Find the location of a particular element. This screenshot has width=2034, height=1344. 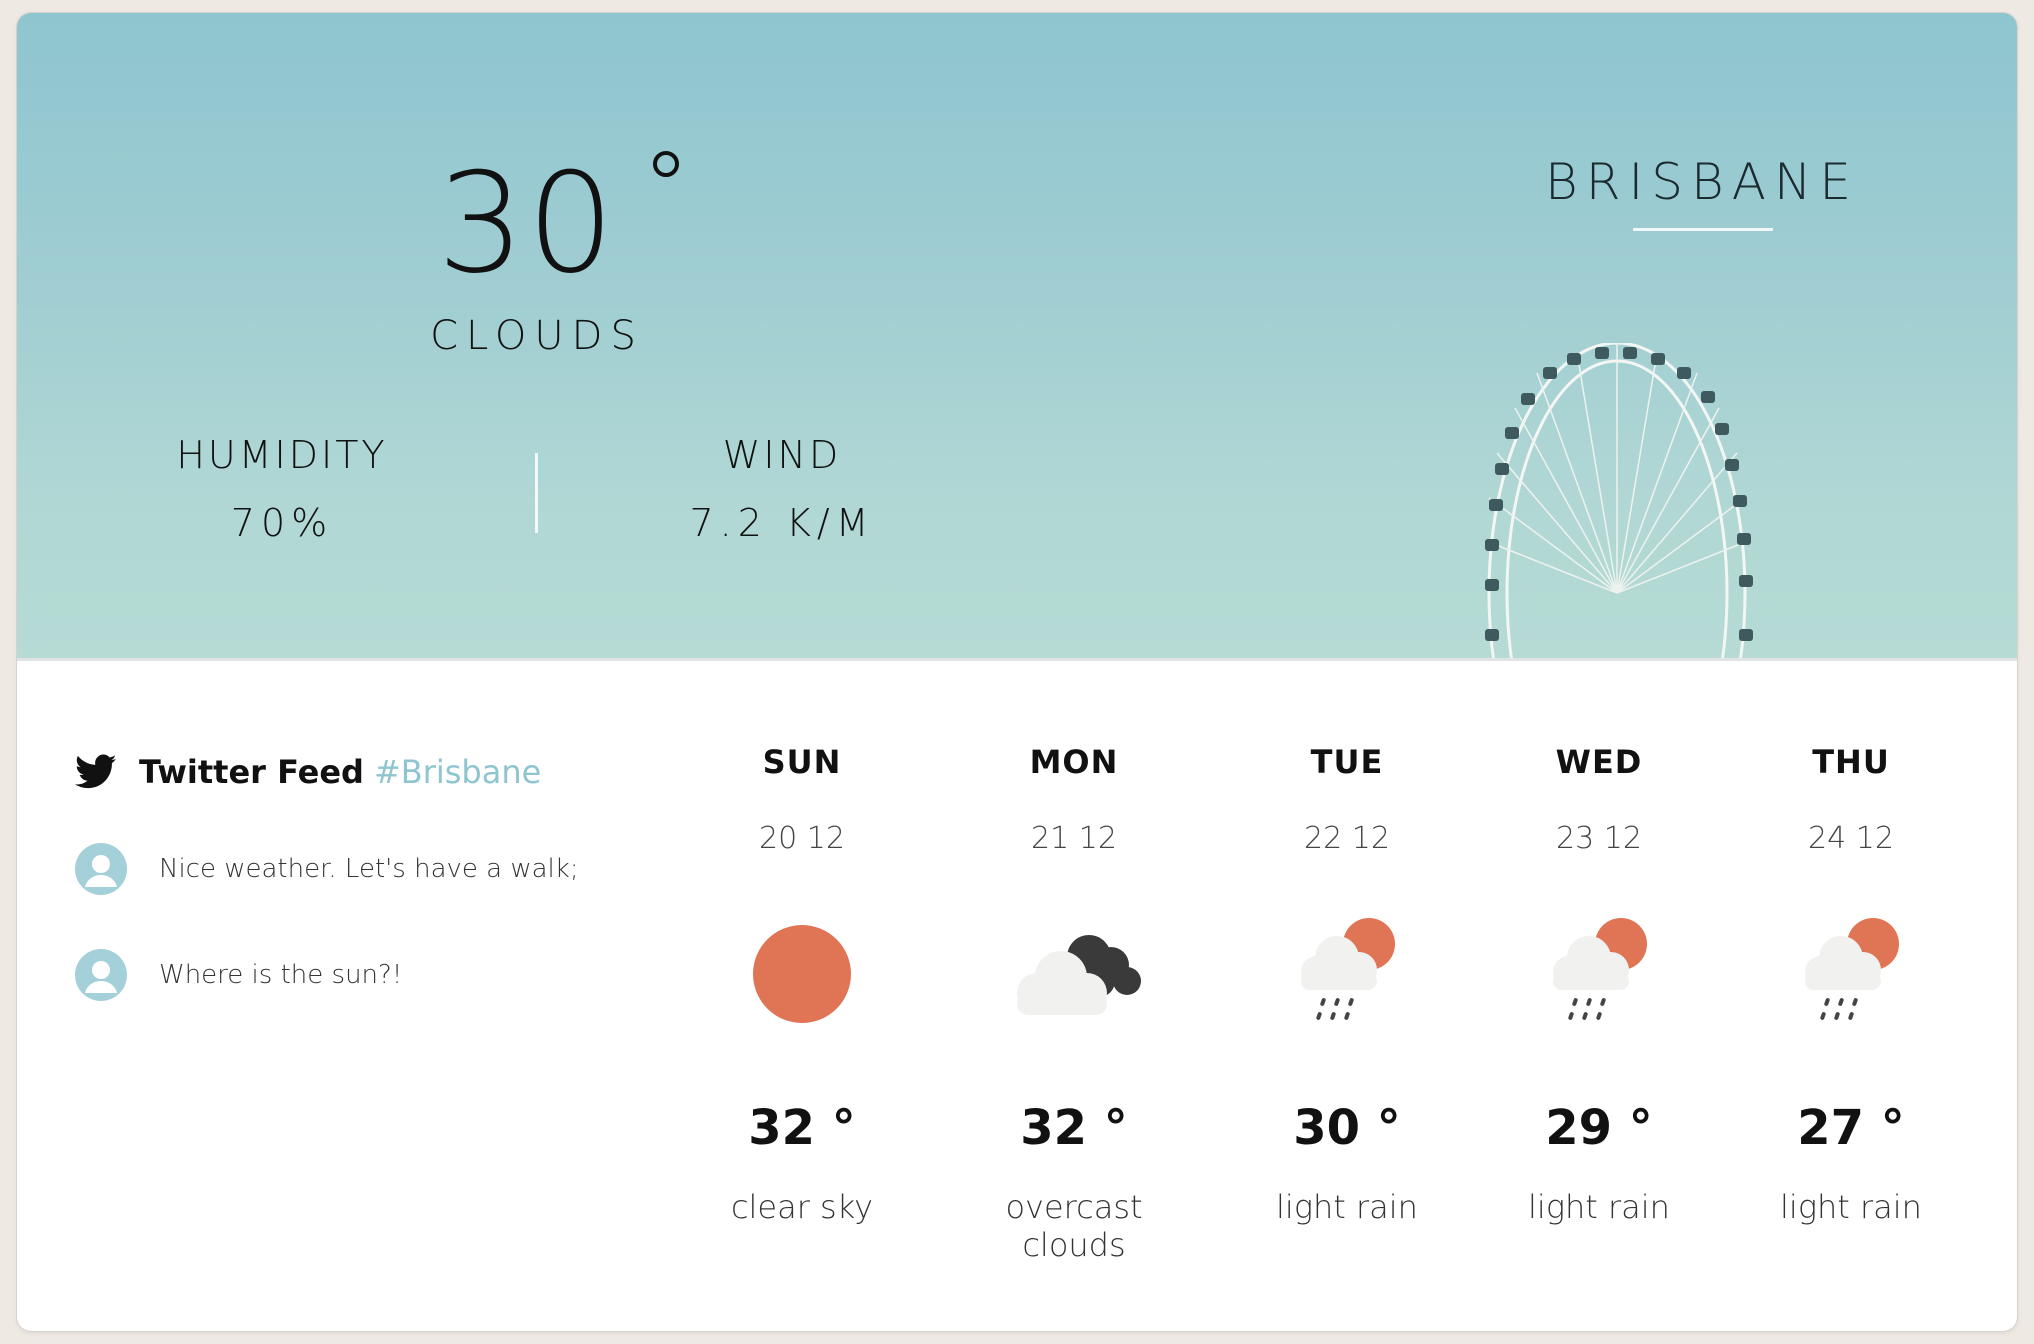

sun-icon is located at coordinates (802, 974).